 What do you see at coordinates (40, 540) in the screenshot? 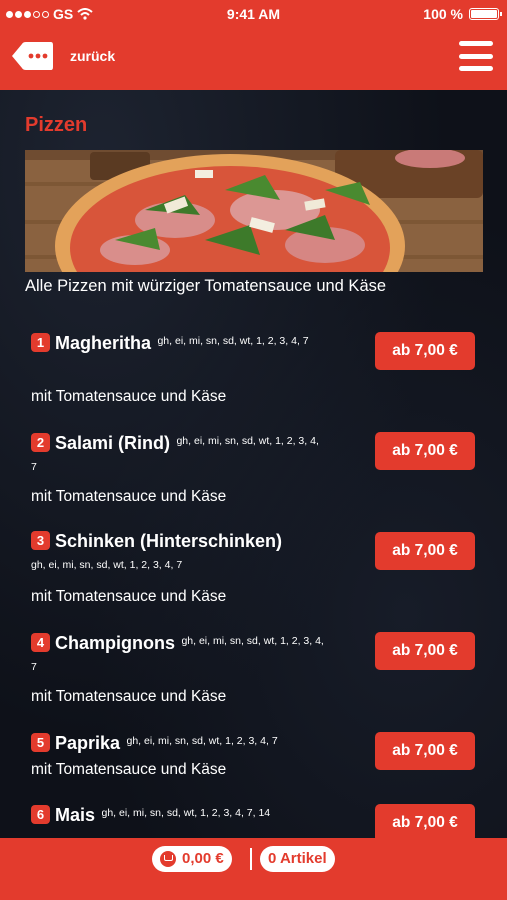
I see `item-number-badge: 3` at bounding box center [40, 540].